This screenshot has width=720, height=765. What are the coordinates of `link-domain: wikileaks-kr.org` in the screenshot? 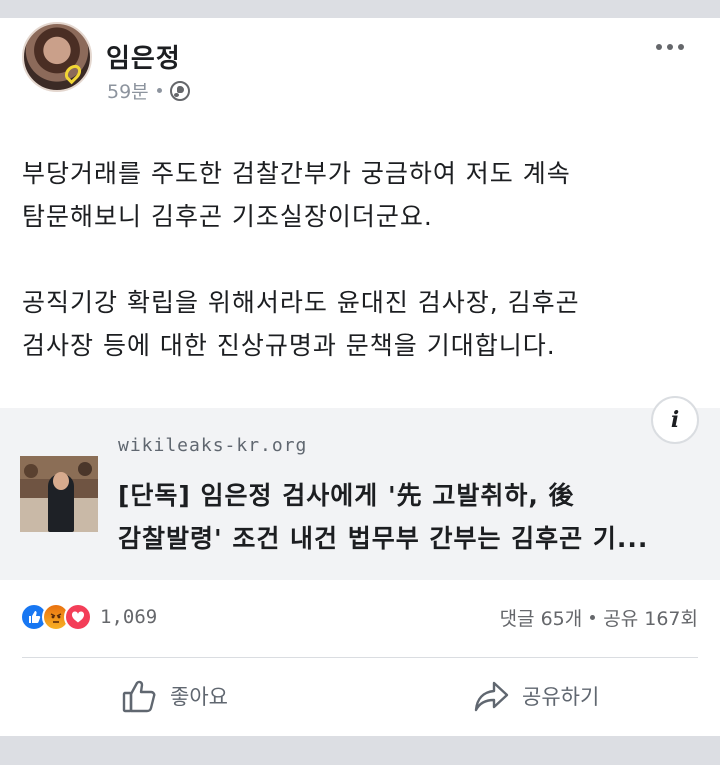 It's located at (212, 445).